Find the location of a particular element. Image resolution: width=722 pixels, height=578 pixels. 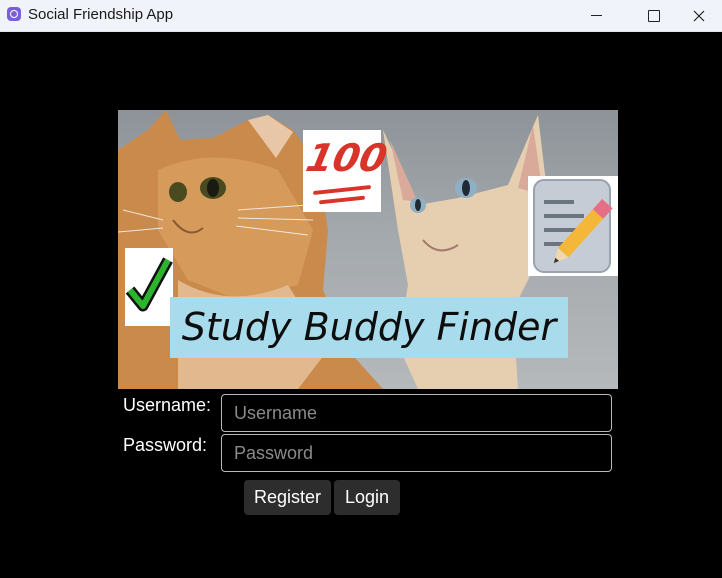

username-input is located at coordinates (416, 413).